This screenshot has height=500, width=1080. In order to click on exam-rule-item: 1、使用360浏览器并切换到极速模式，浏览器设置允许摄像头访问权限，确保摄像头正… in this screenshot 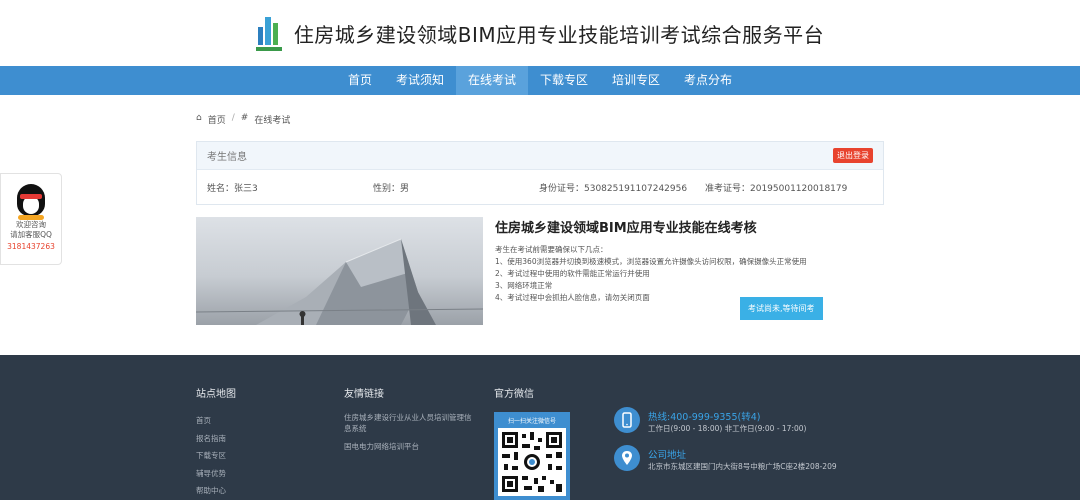, I will do `click(651, 261)`.